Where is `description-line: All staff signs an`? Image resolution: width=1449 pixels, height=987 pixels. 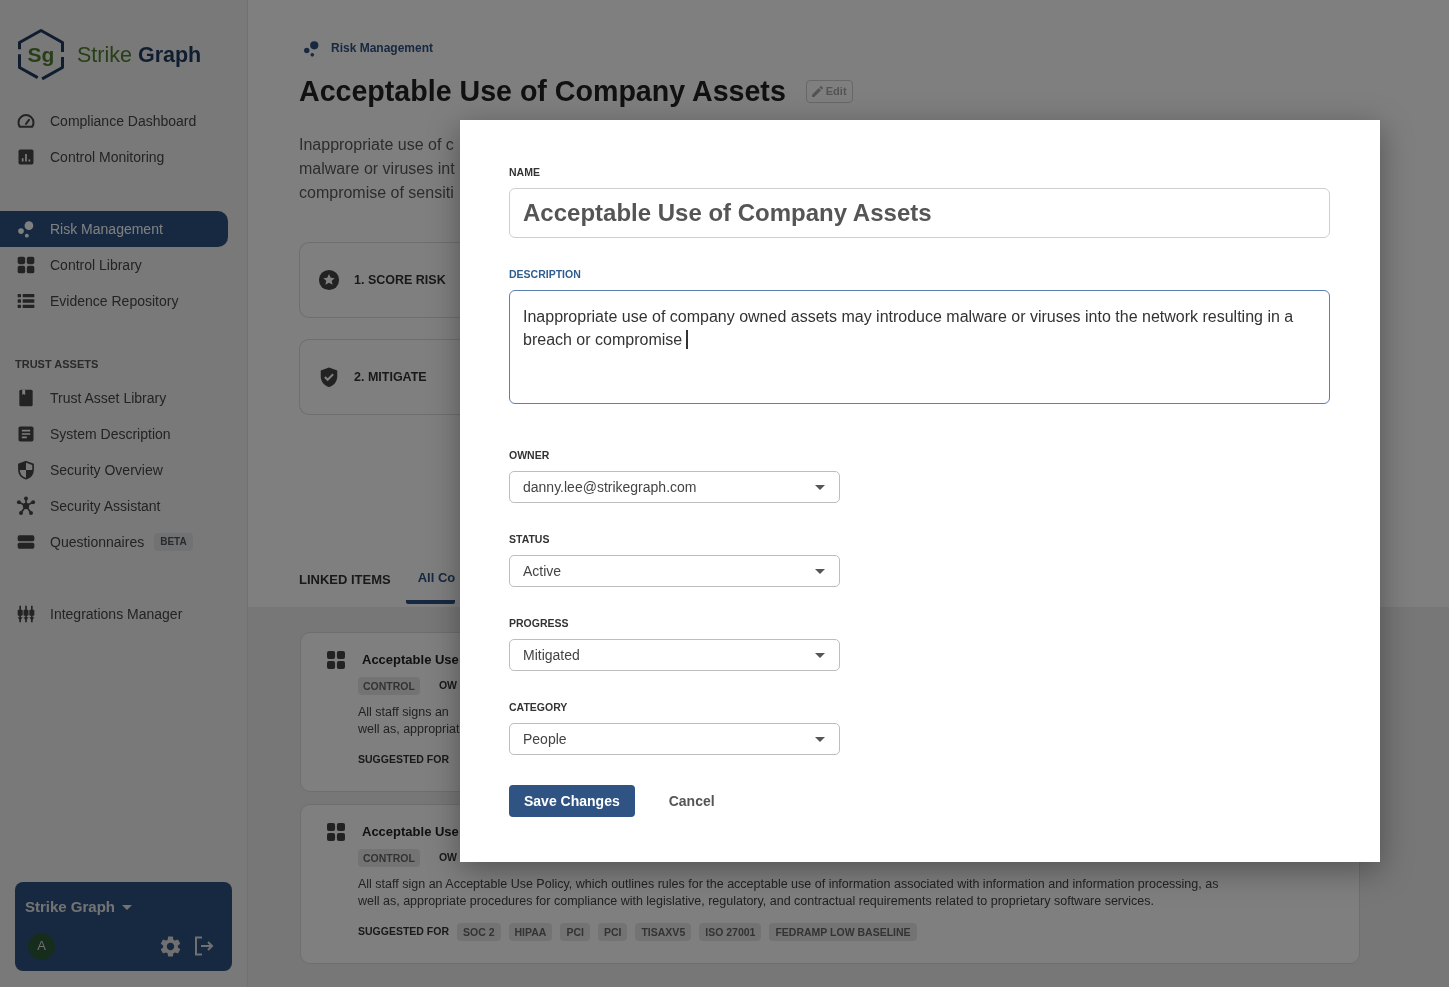 description-line: All staff signs an is located at coordinates (403, 712).